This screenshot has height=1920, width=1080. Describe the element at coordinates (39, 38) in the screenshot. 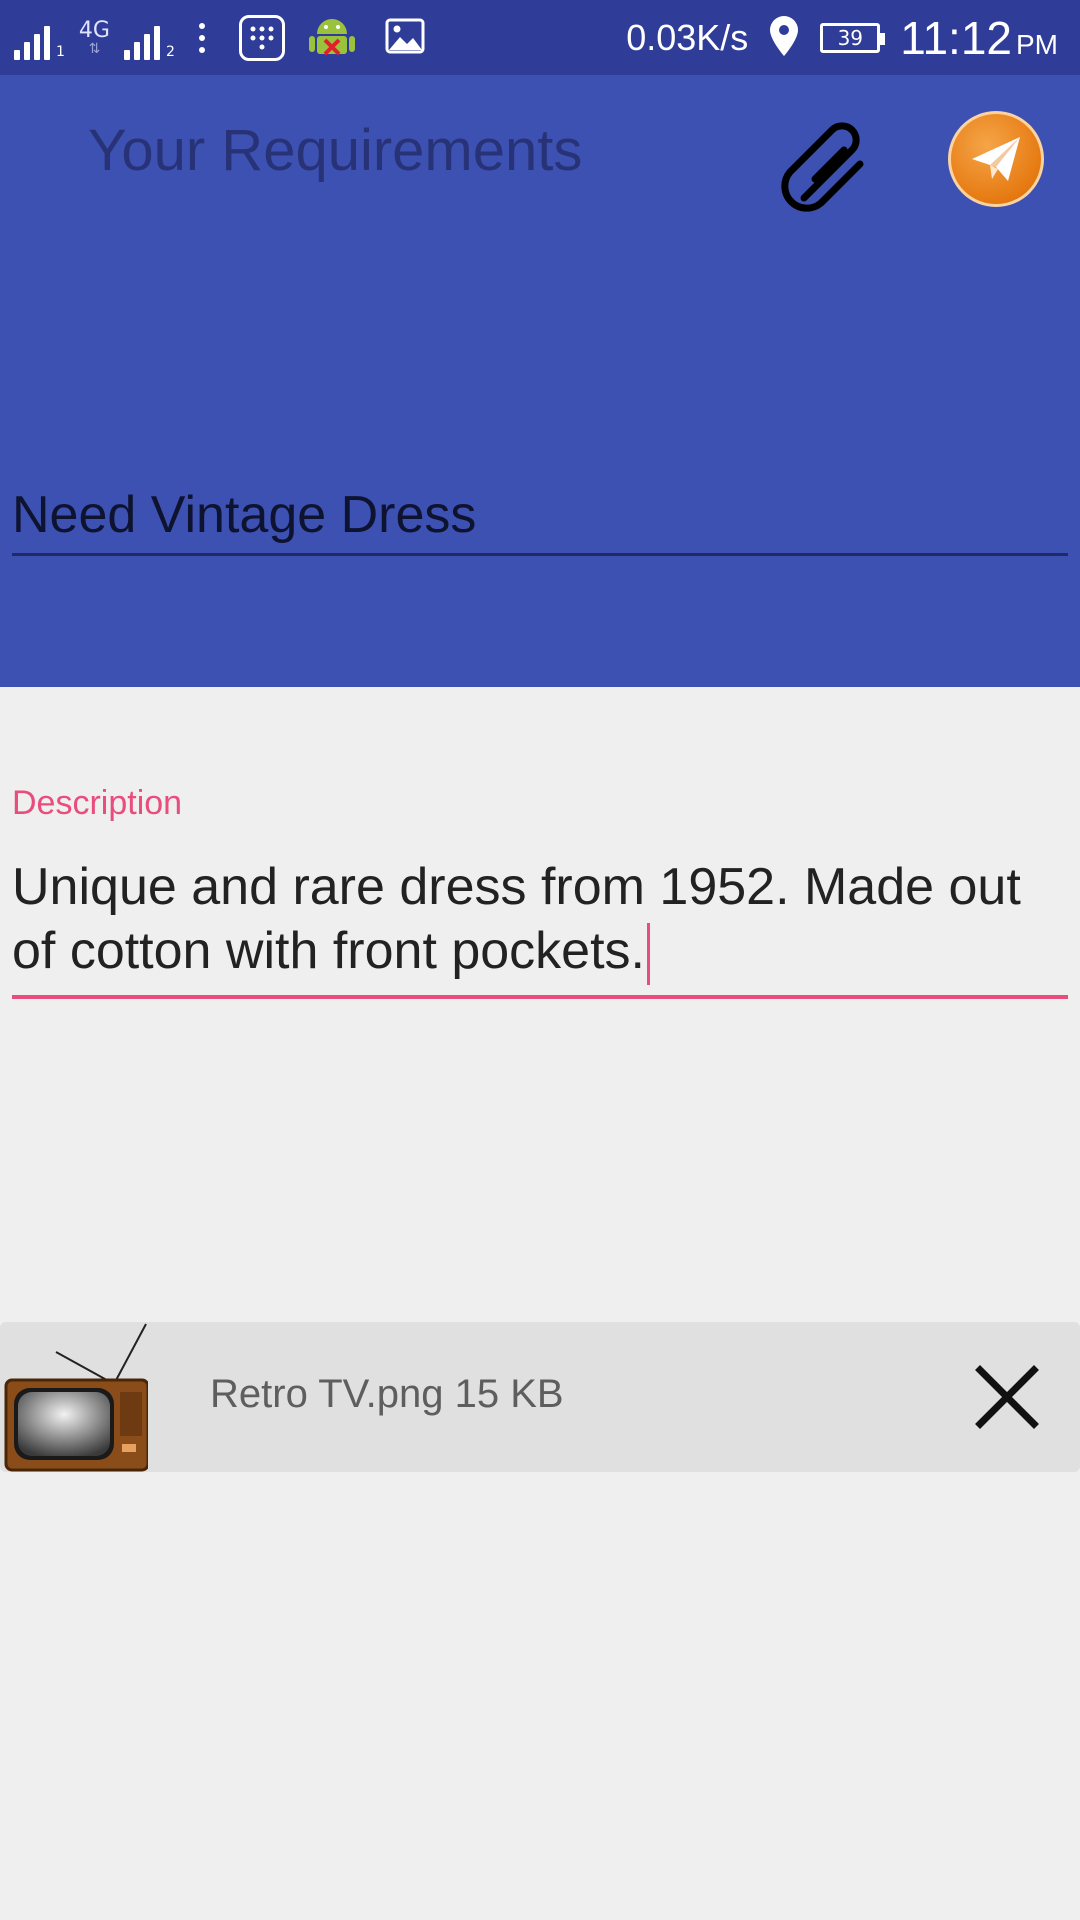

I see `signal-icon: 1` at that location.